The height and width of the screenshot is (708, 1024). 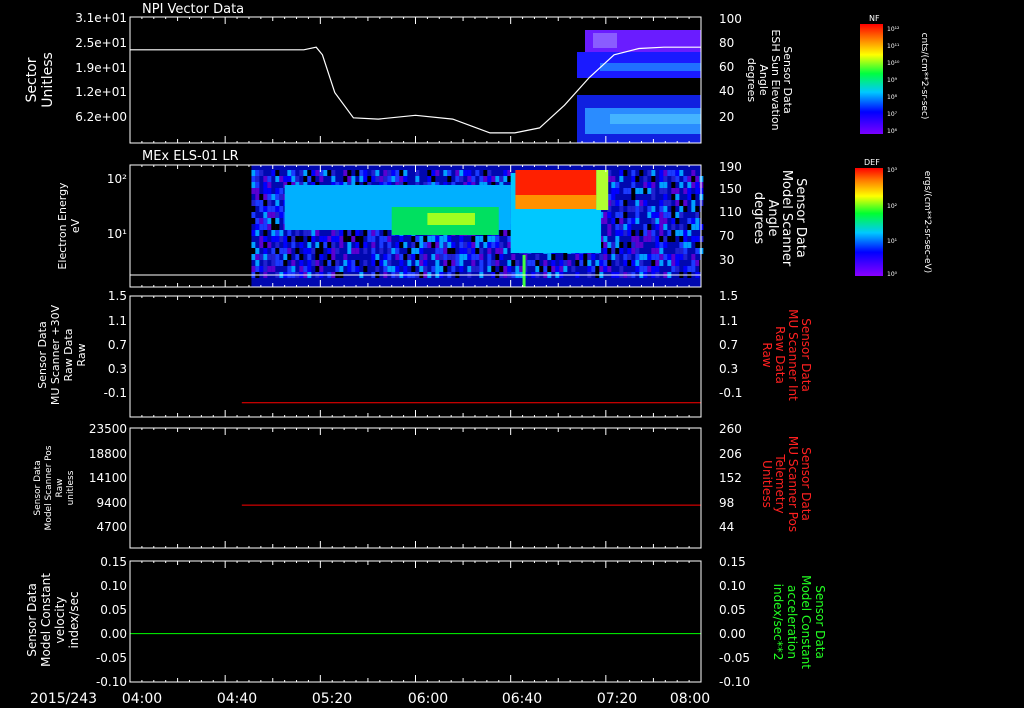 I want to click on panel1-left-tick: 6.2e+00, so click(x=101, y=117).